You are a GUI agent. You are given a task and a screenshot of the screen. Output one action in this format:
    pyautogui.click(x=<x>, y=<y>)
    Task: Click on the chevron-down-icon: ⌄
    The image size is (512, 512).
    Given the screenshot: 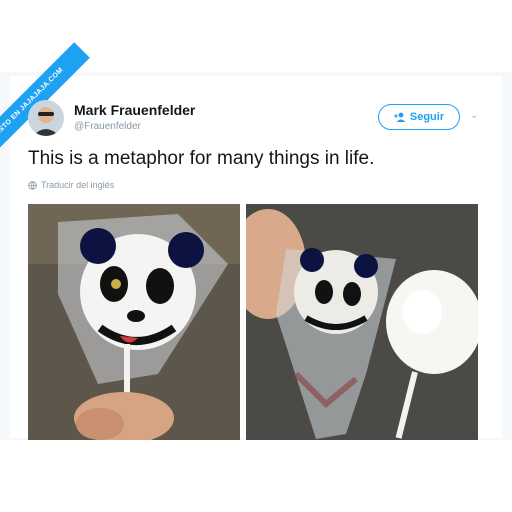 What is the action you would take?
    pyautogui.click(x=474, y=115)
    